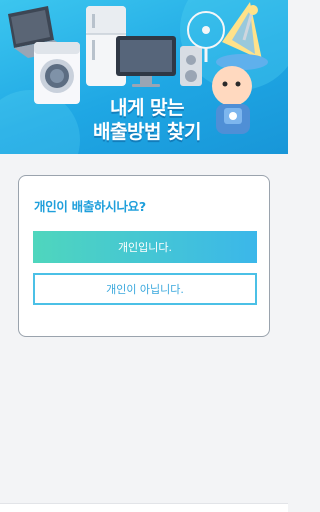  What do you see at coordinates (191, 66) in the screenshot?
I see `speaker-icon` at bounding box center [191, 66].